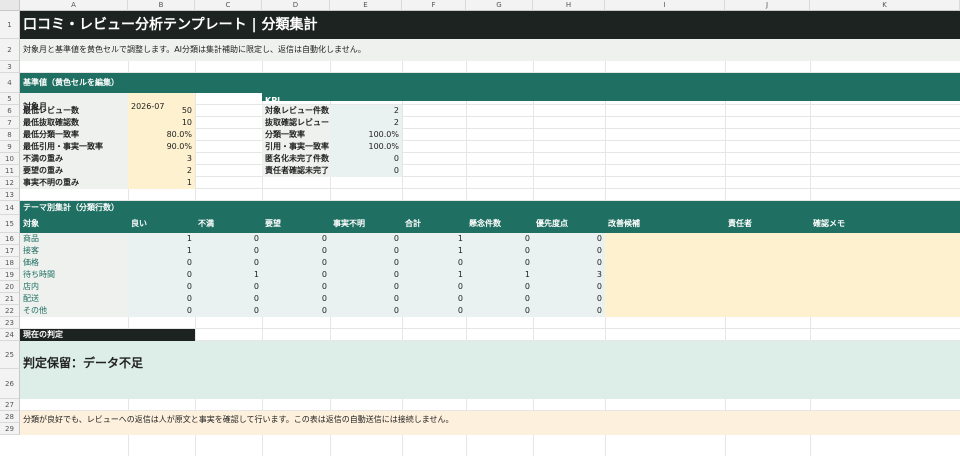 This screenshot has width=960, height=456. What do you see at coordinates (10, 67) in the screenshot?
I see `row-header-3: 3` at bounding box center [10, 67].